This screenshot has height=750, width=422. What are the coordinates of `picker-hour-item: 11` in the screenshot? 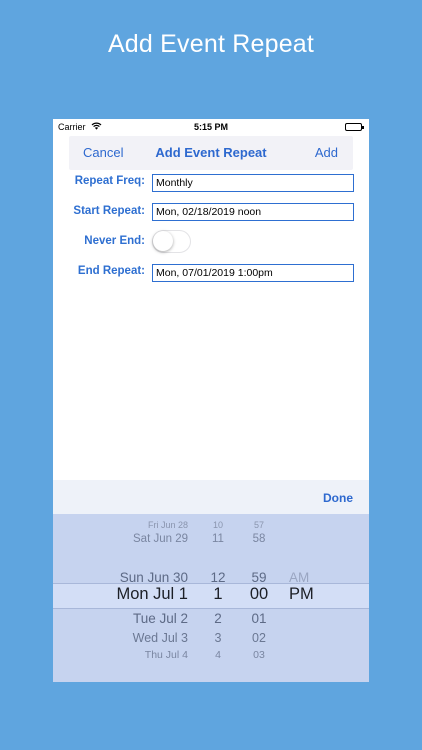 It's located at (218, 539).